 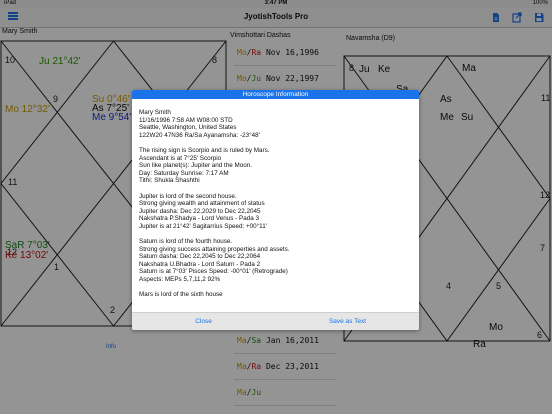 What do you see at coordinates (184, 173) in the screenshot?
I see `info-line: Day: Saturday Sunrise: 7:17 AM` at bounding box center [184, 173].